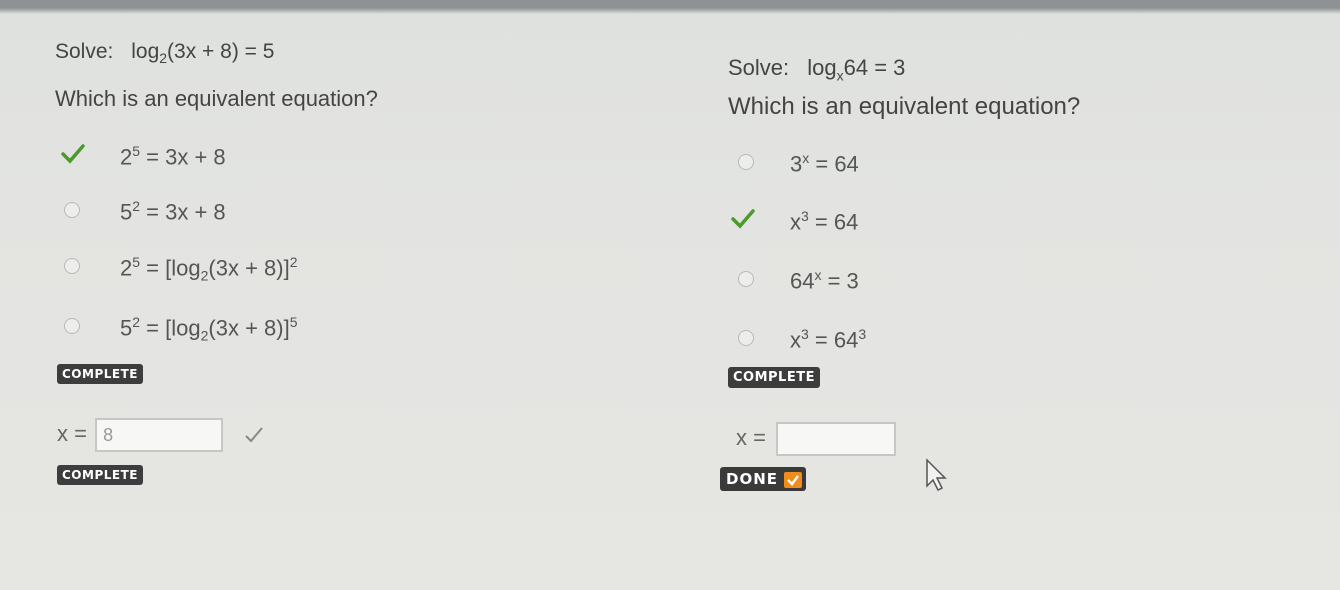  I want to click on right-question-title: Solve: logx64 = 3, so click(817, 69).